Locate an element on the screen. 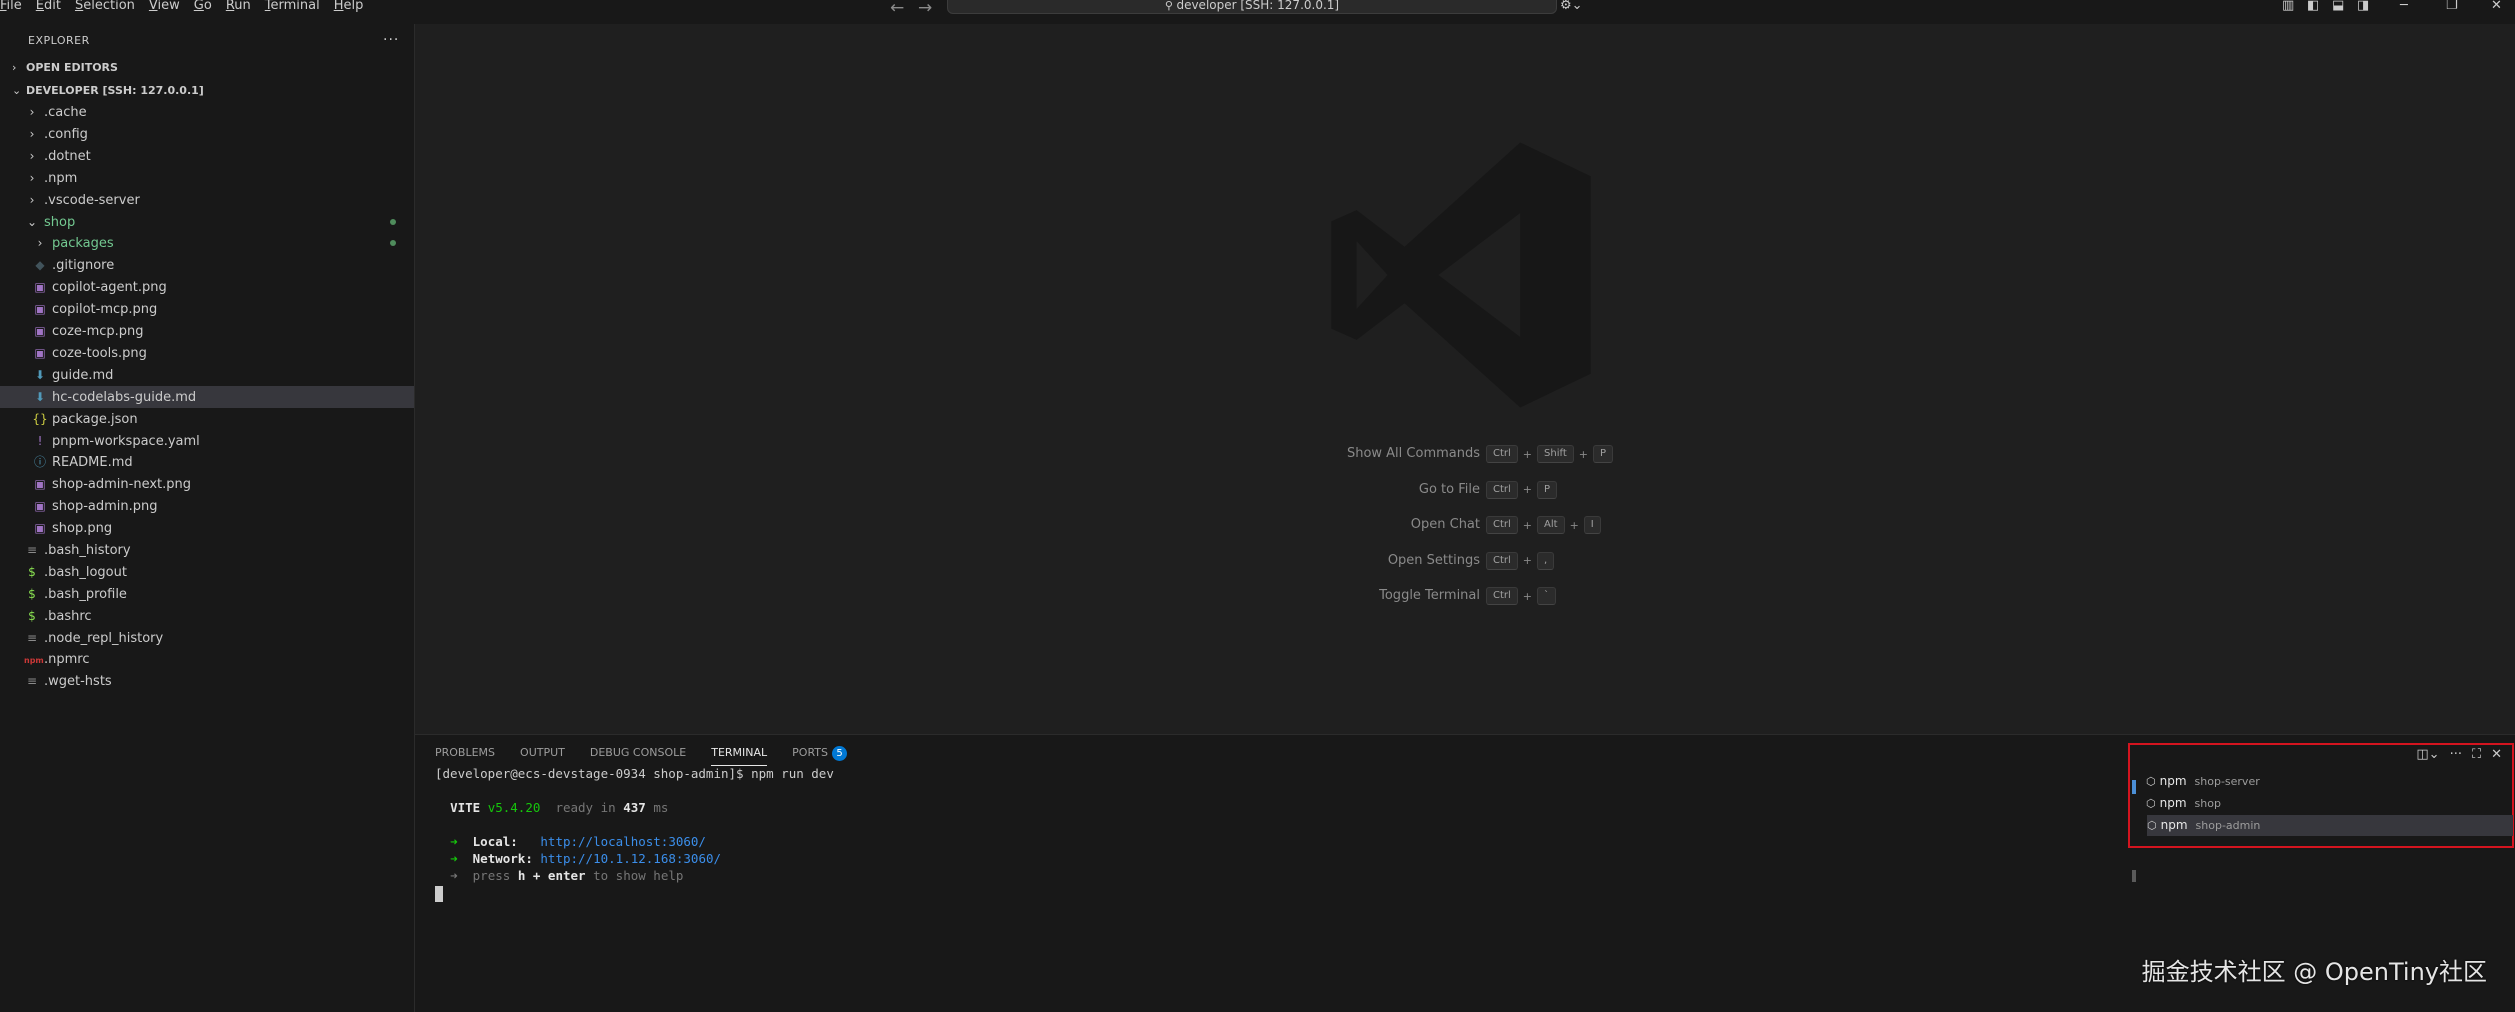  keycap: Shift is located at coordinates (1555, 454).